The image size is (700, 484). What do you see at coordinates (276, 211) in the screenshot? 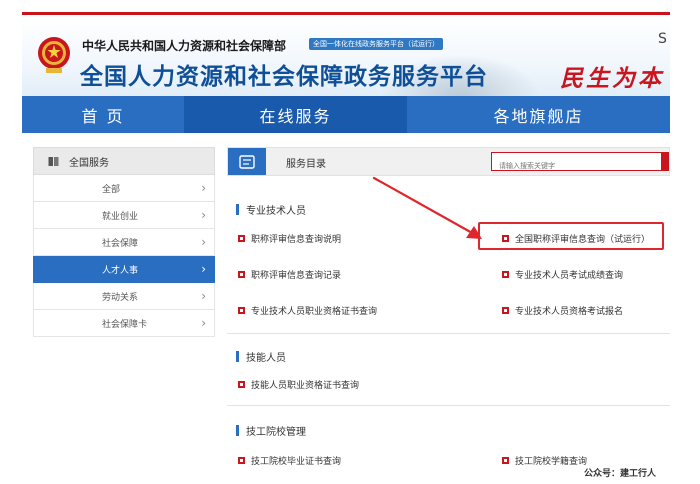
I see `section-title-text: 专业技术人员` at bounding box center [276, 211].